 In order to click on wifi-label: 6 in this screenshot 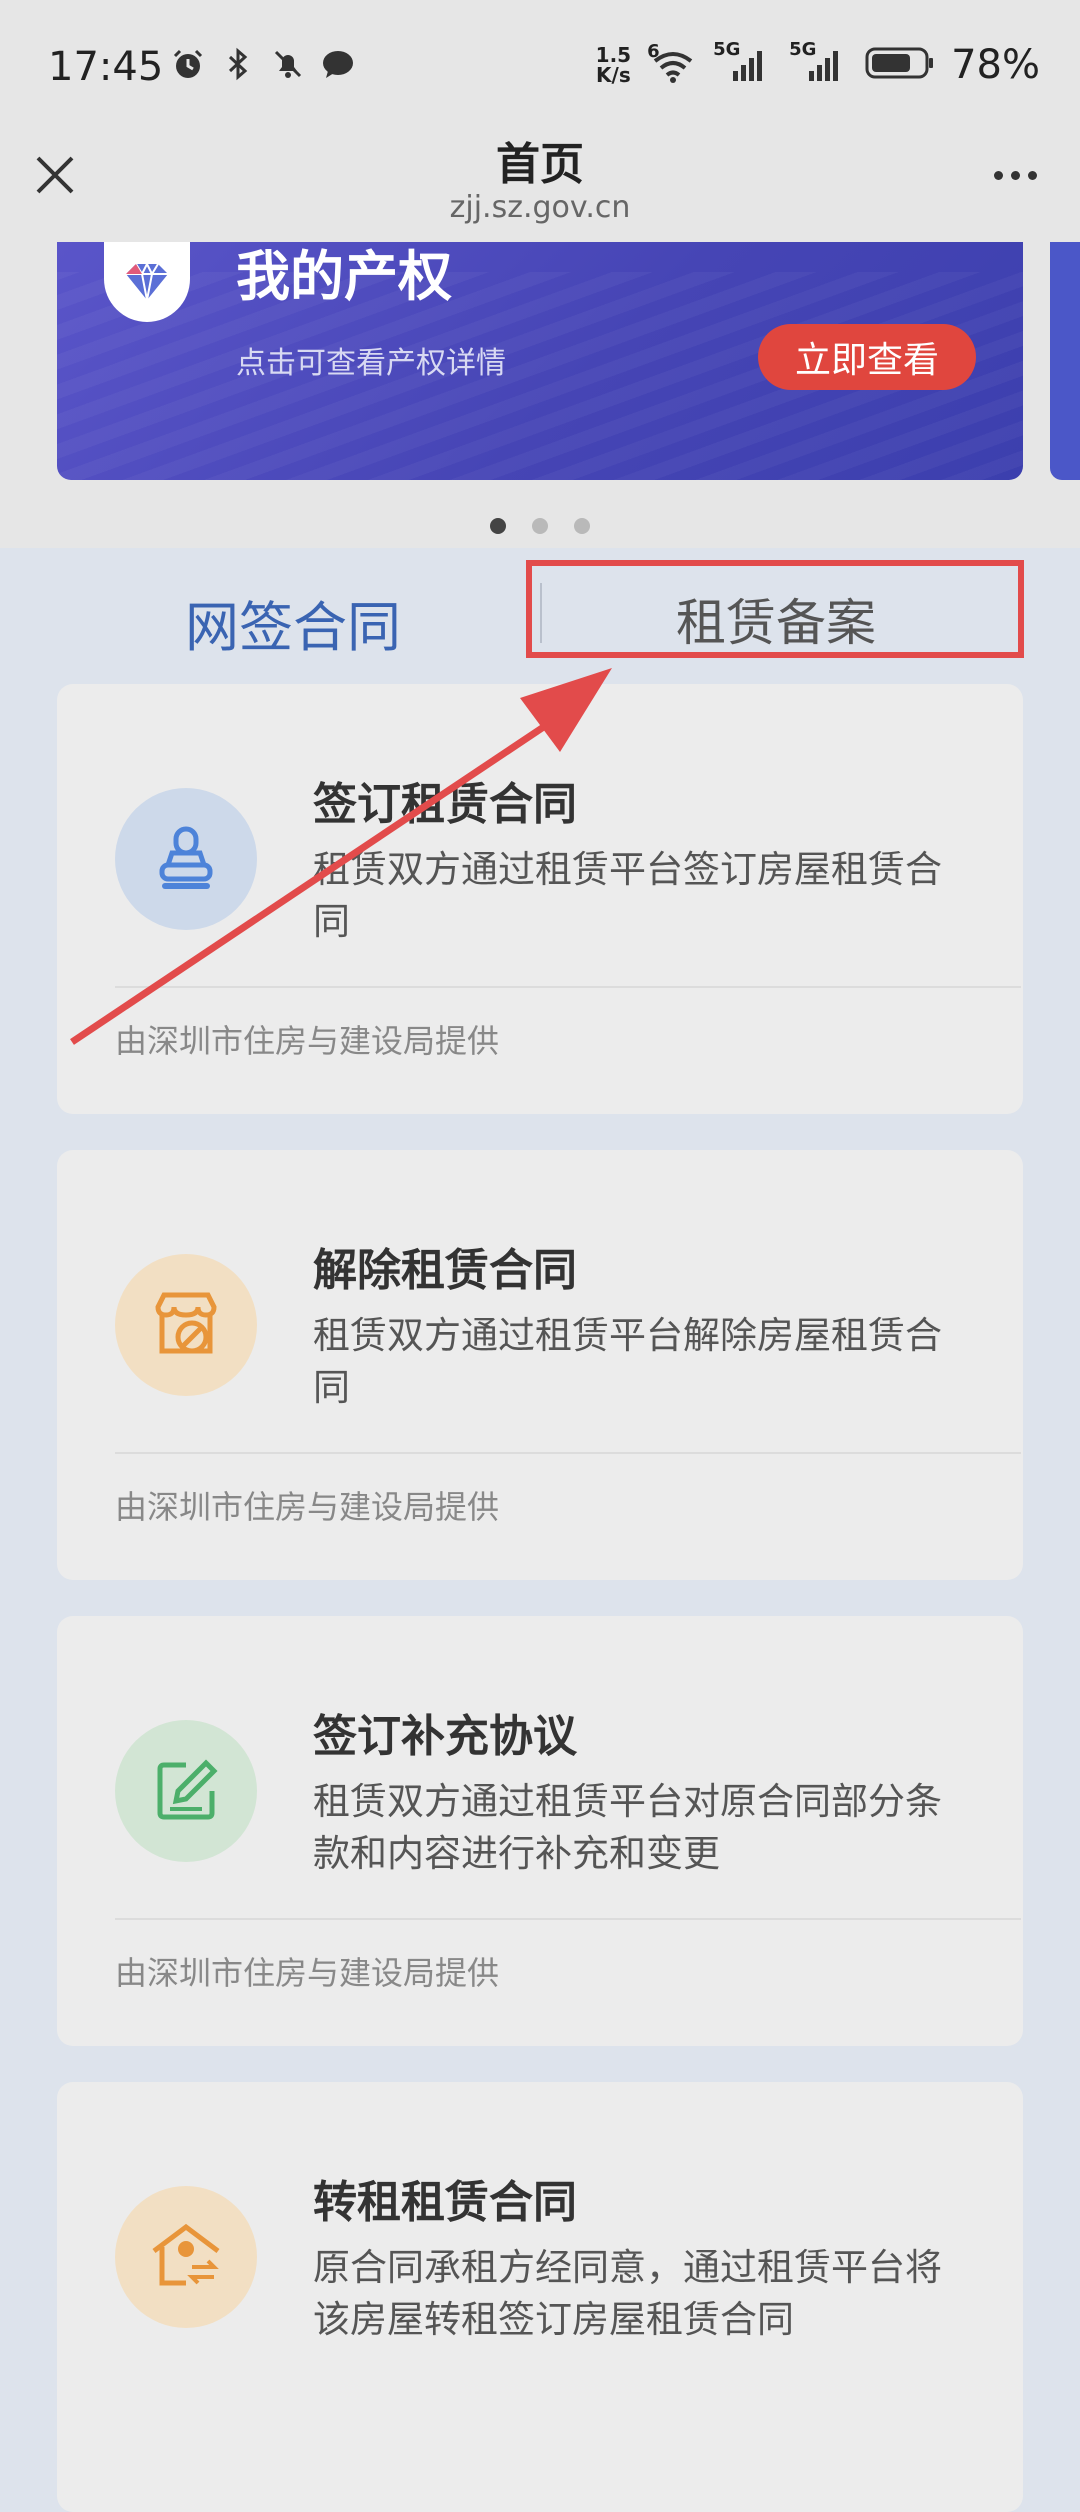, I will do `click(653, 51)`.